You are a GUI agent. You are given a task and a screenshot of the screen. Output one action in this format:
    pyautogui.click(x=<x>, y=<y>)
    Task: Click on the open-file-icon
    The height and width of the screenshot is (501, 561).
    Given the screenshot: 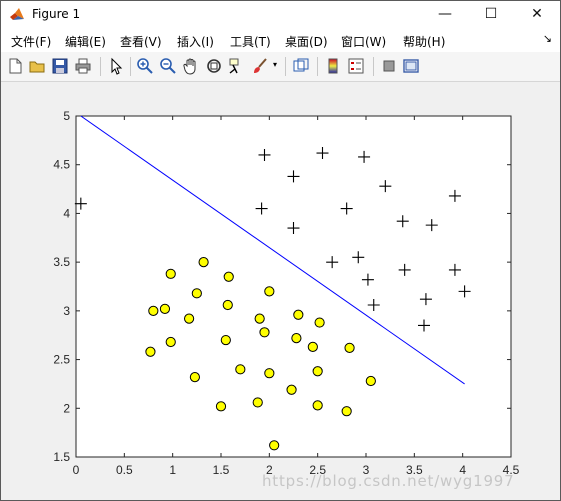 What is the action you would take?
    pyautogui.click(x=37, y=66)
    